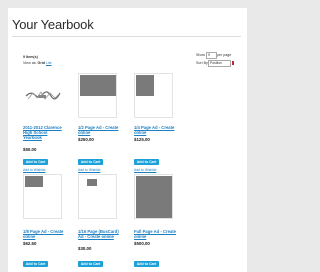 The width and height of the screenshot is (320, 272). Describe the element at coordinates (142, 243) in the screenshot. I see `product-price: $500.00` at that location.